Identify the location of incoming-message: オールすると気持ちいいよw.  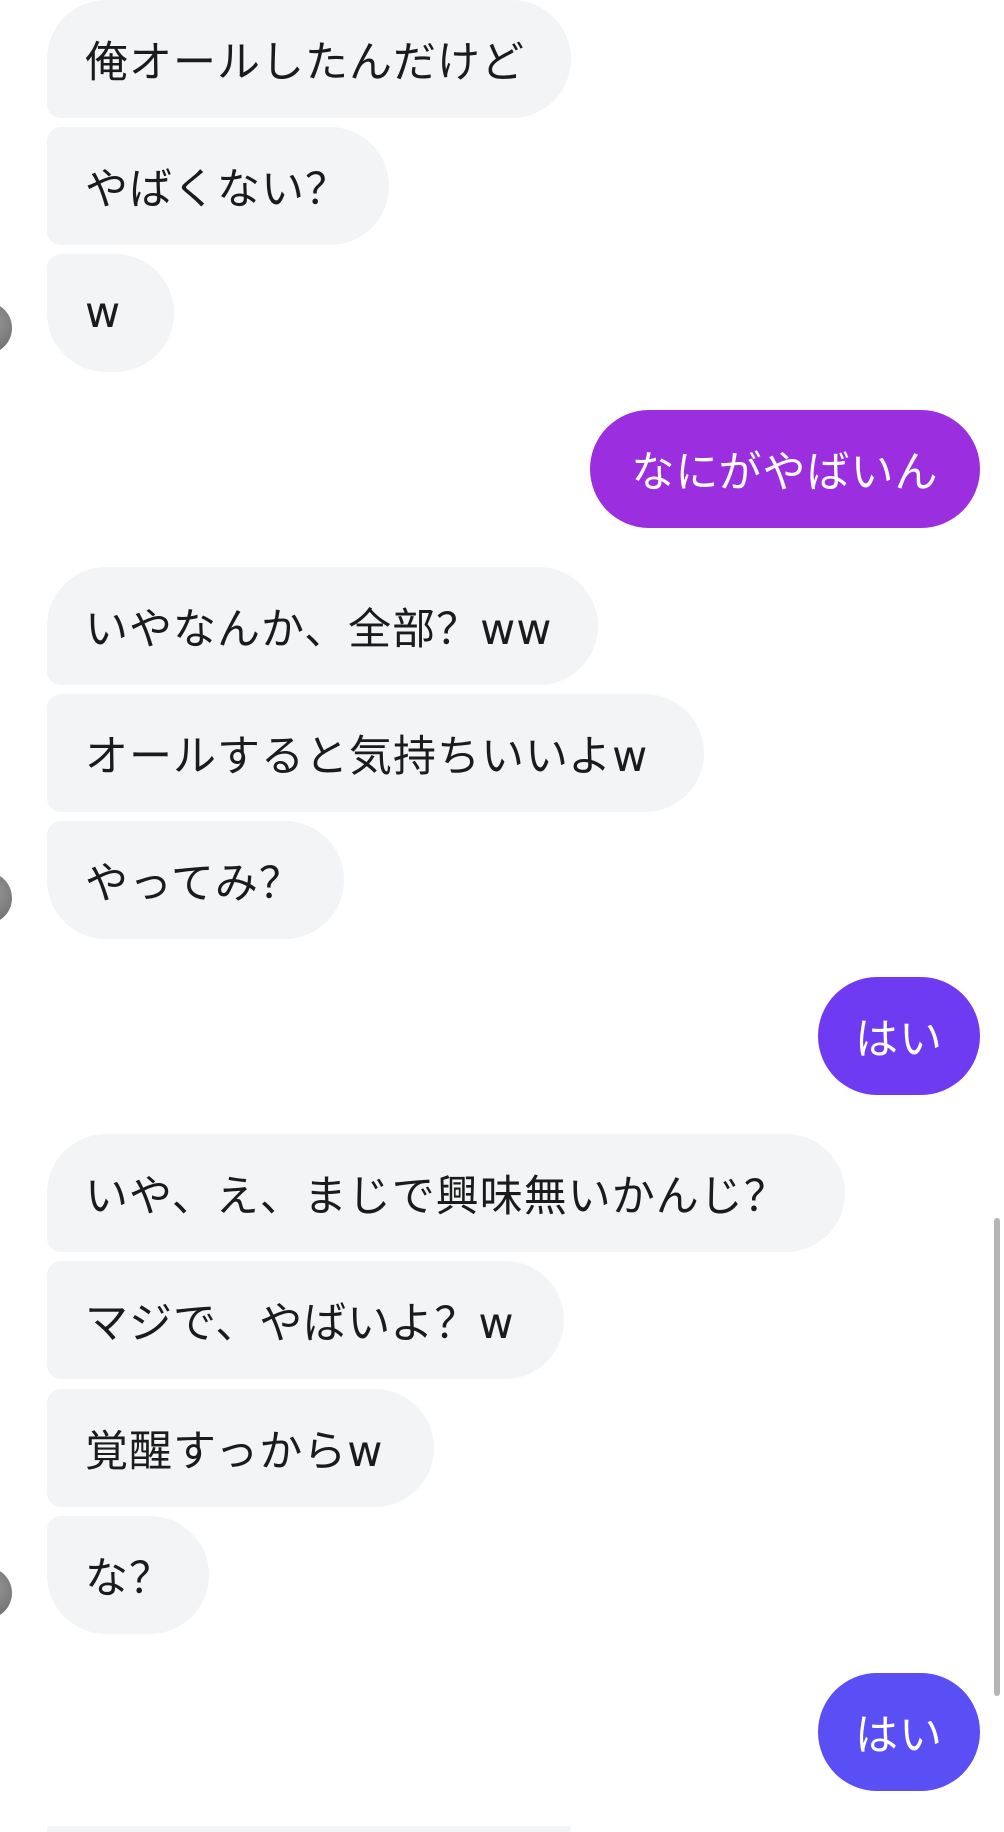
(375, 753).